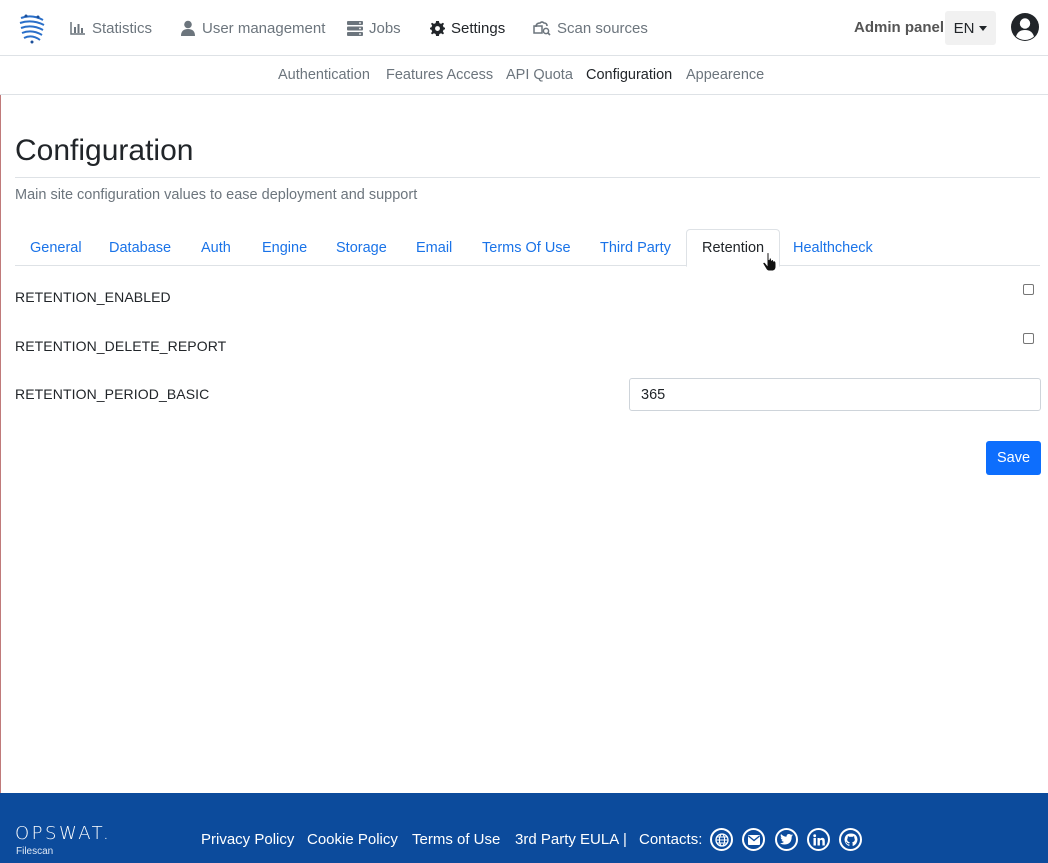 The height and width of the screenshot is (863, 1048). Describe the element at coordinates (140, 247) in the screenshot. I see `tab-database: Database` at that location.